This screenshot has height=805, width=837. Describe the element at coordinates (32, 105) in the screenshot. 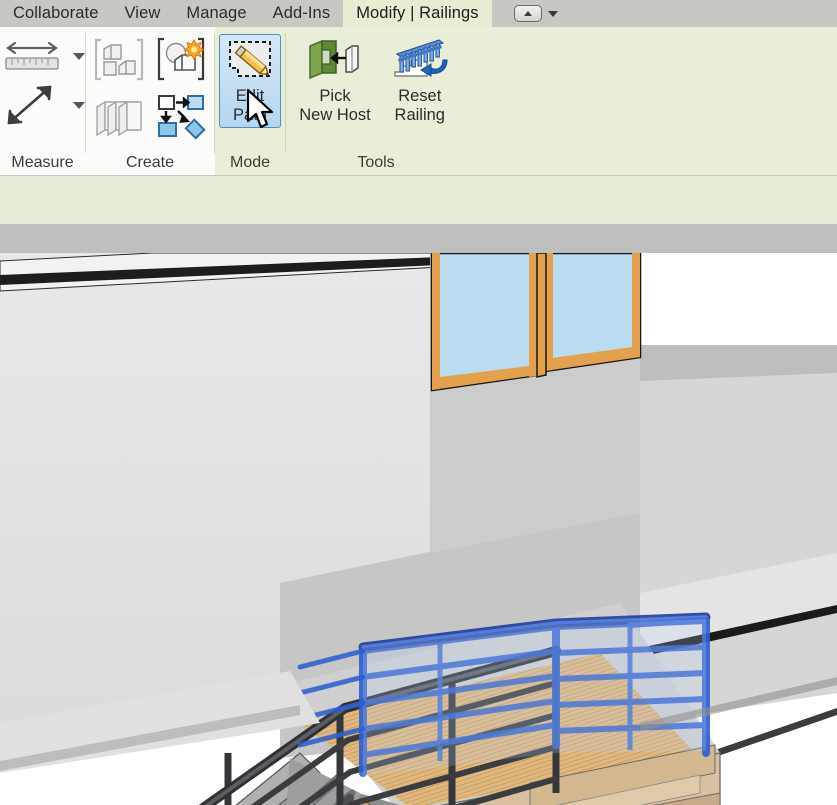

I see `diagonal-double-arrow-icon` at that location.